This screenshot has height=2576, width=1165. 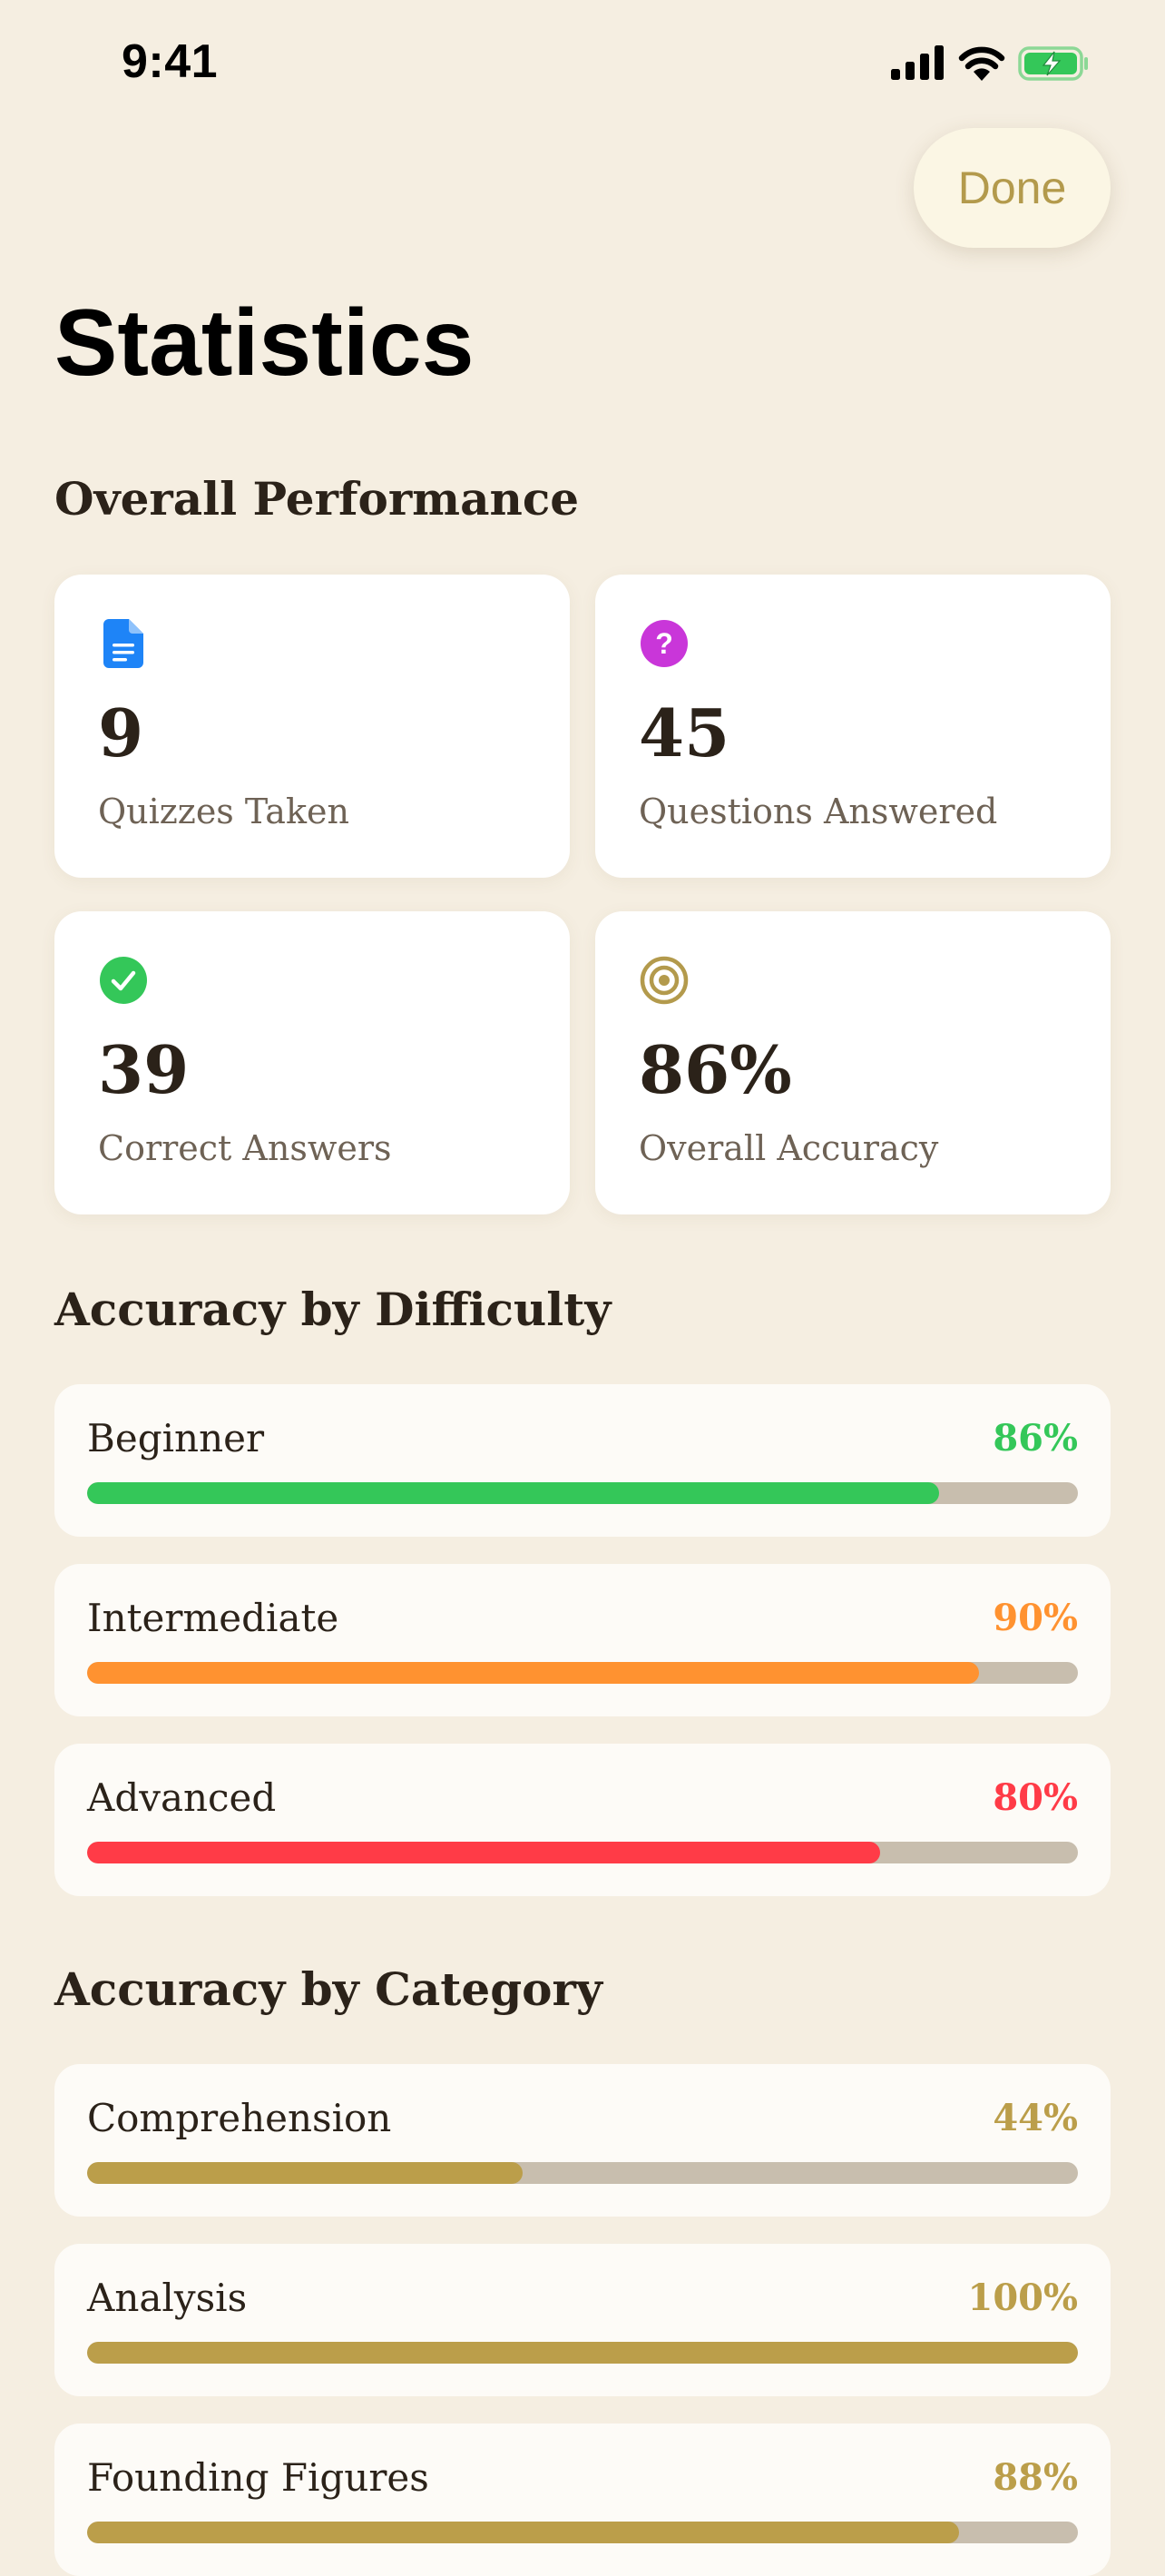 I want to click on done-button: Done, so click(x=1012, y=188).